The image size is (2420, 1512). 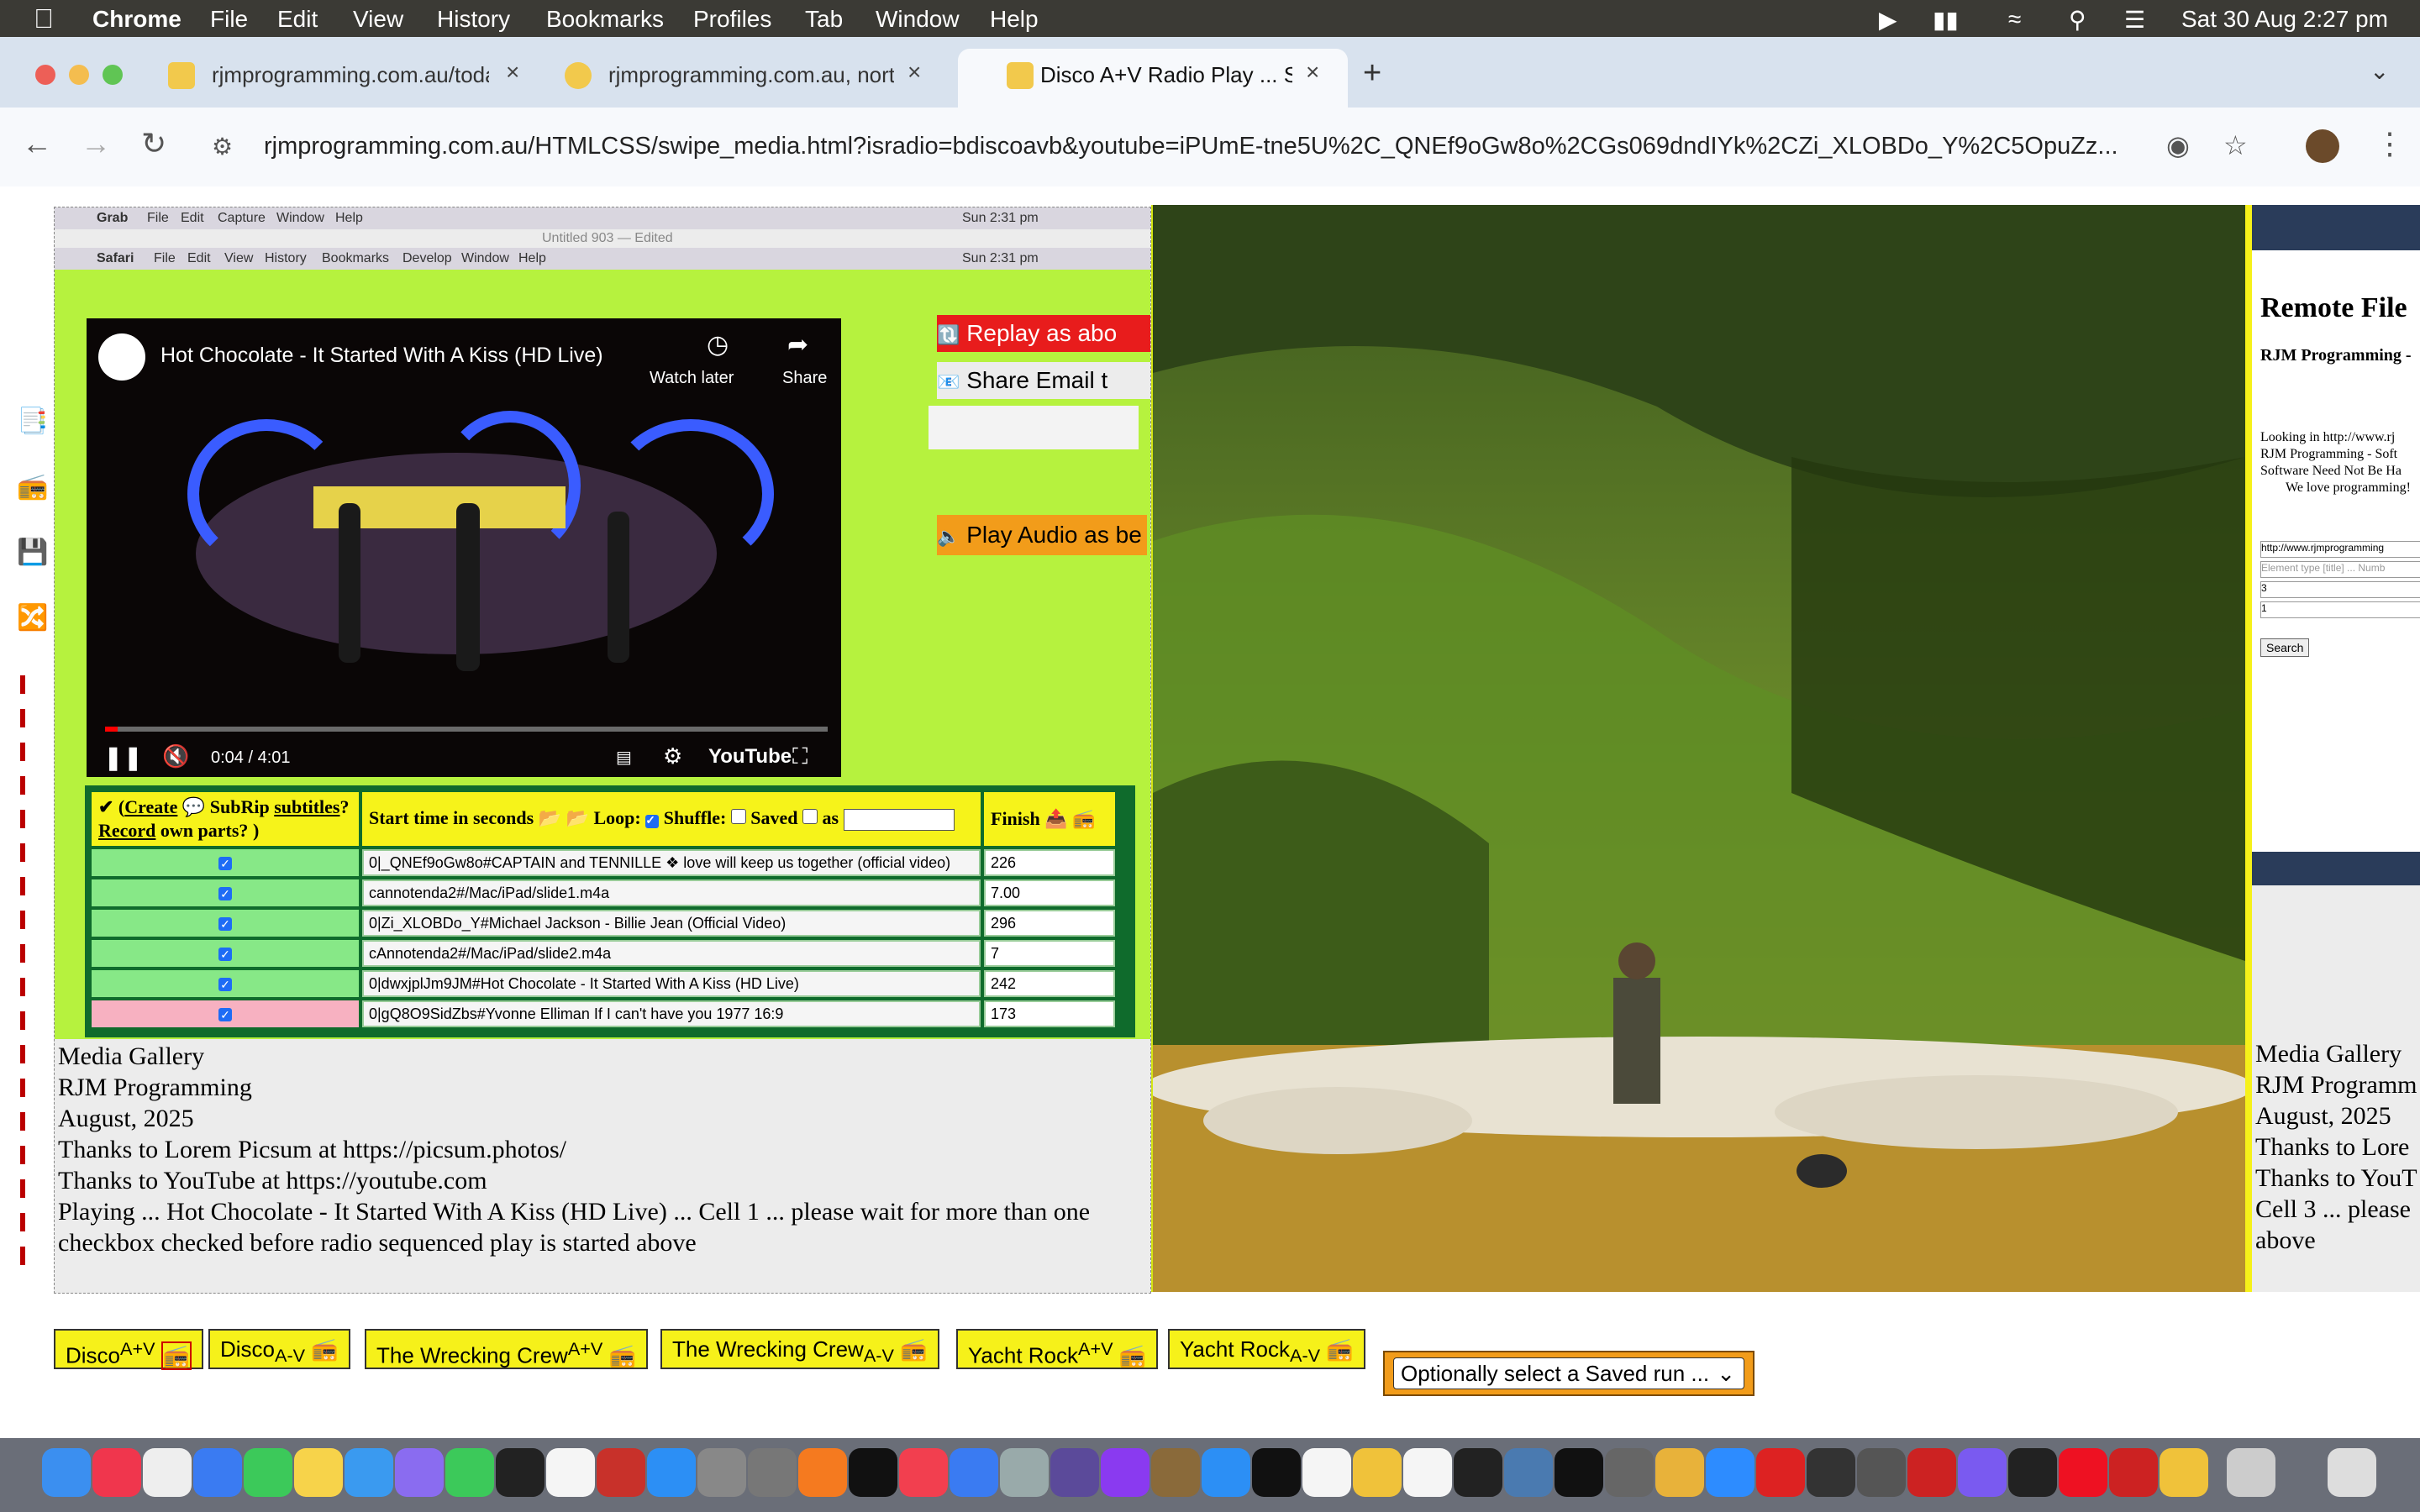 What do you see at coordinates (176, 756) in the screenshot?
I see `mute-icon: 🔇` at bounding box center [176, 756].